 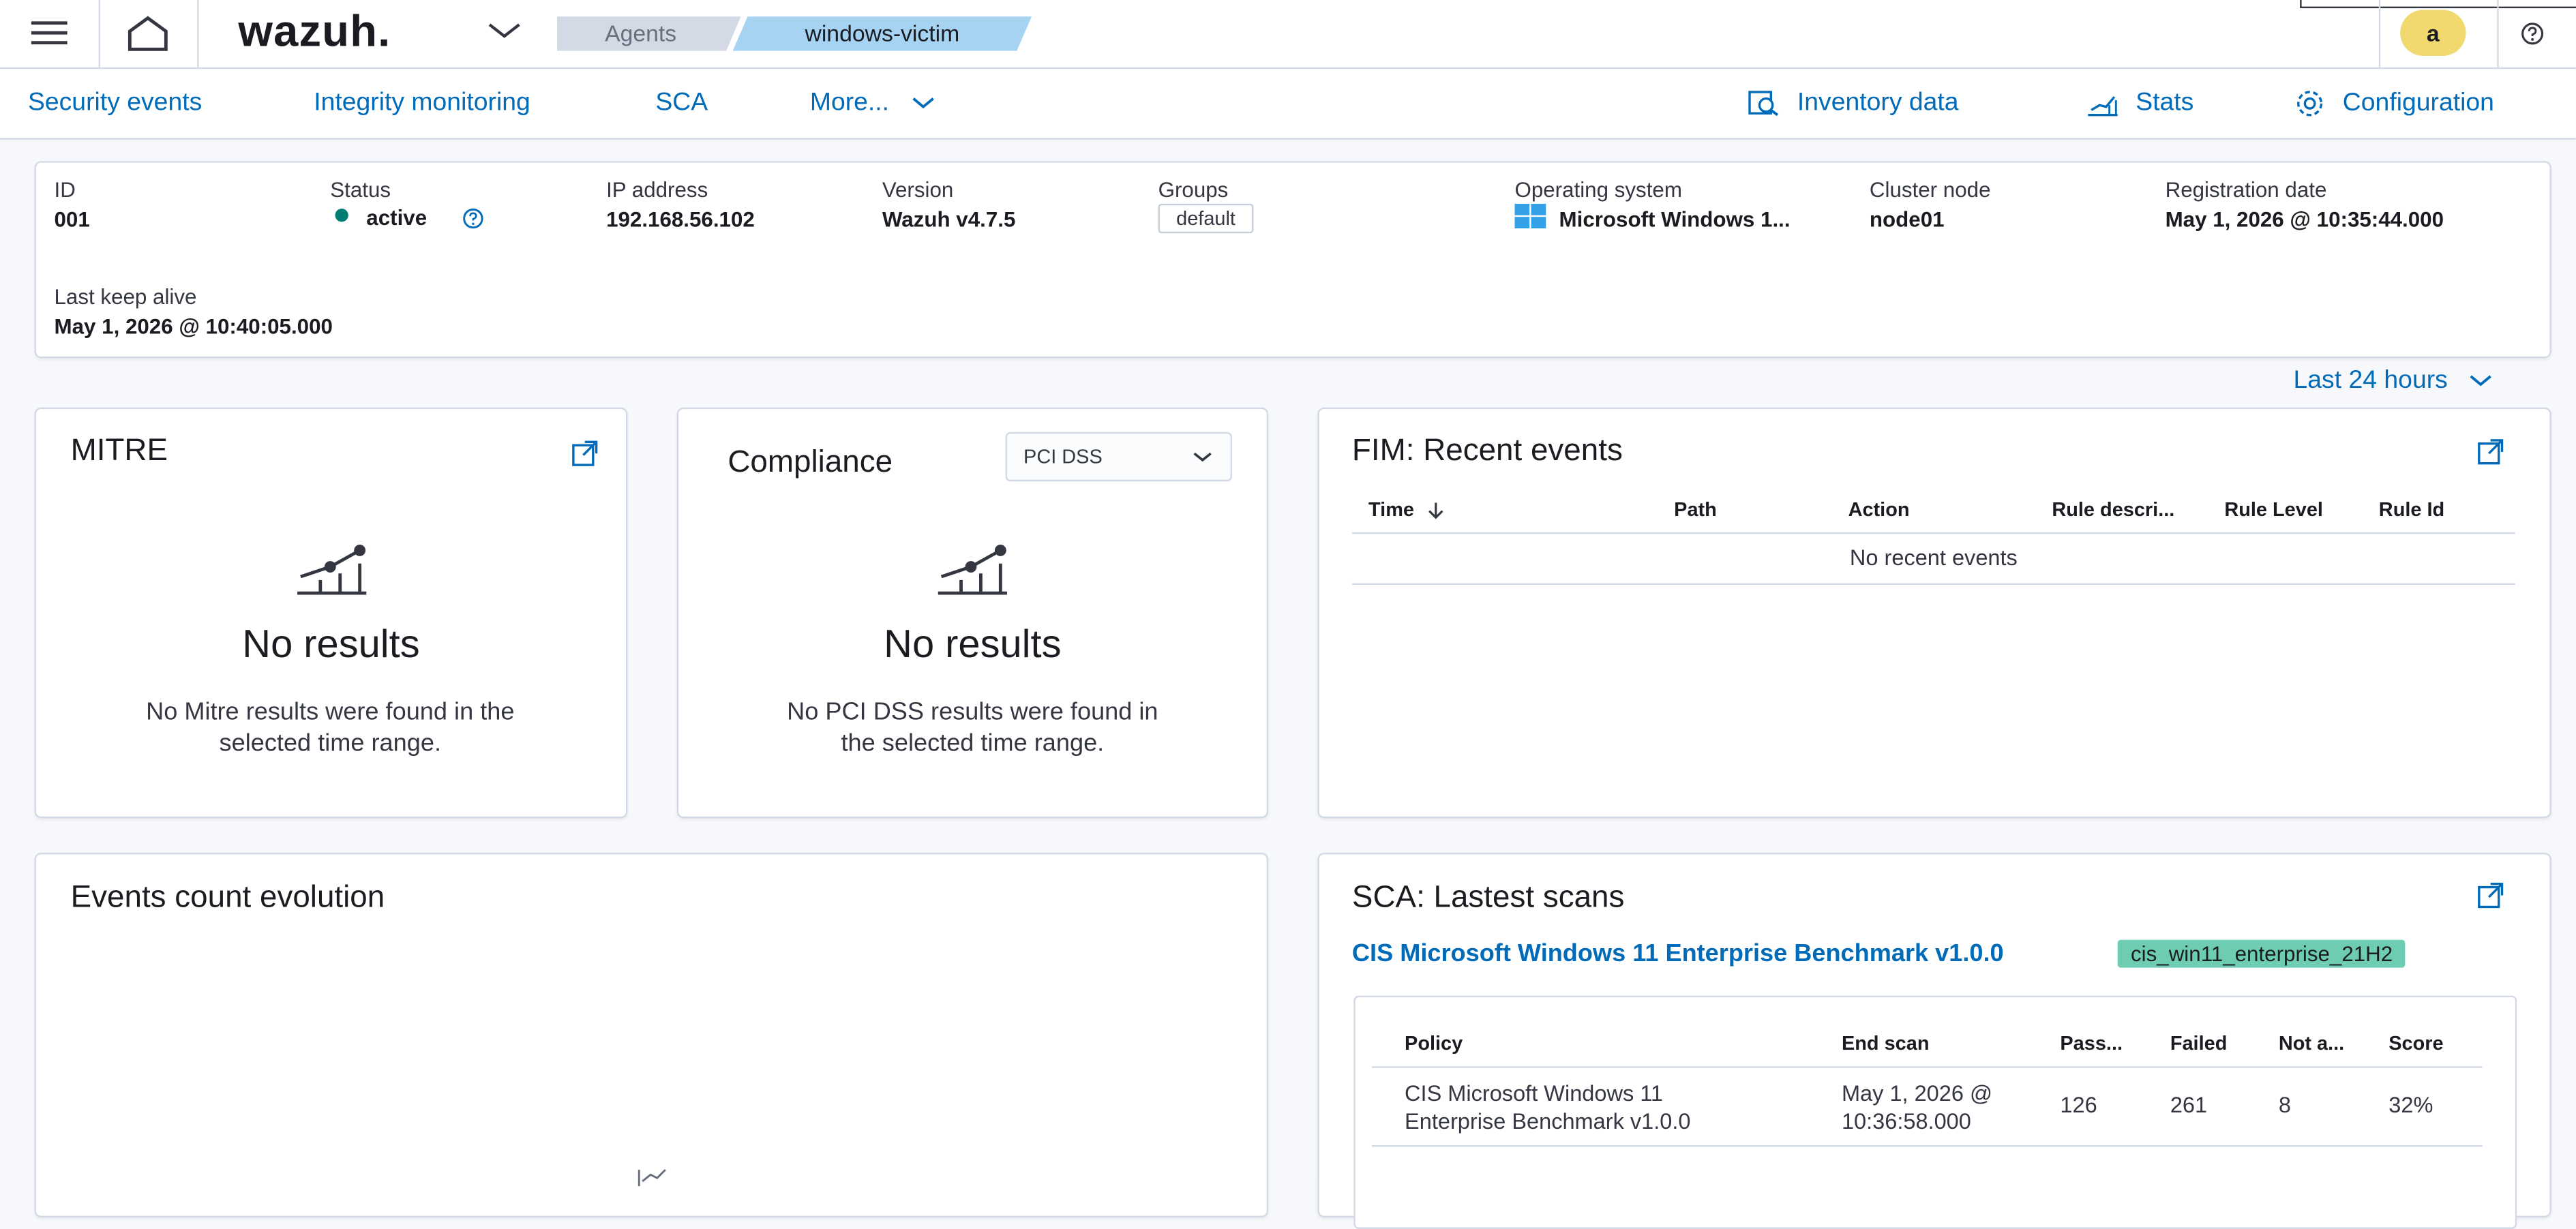 I want to click on status-value: active, so click(x=397, y=217).